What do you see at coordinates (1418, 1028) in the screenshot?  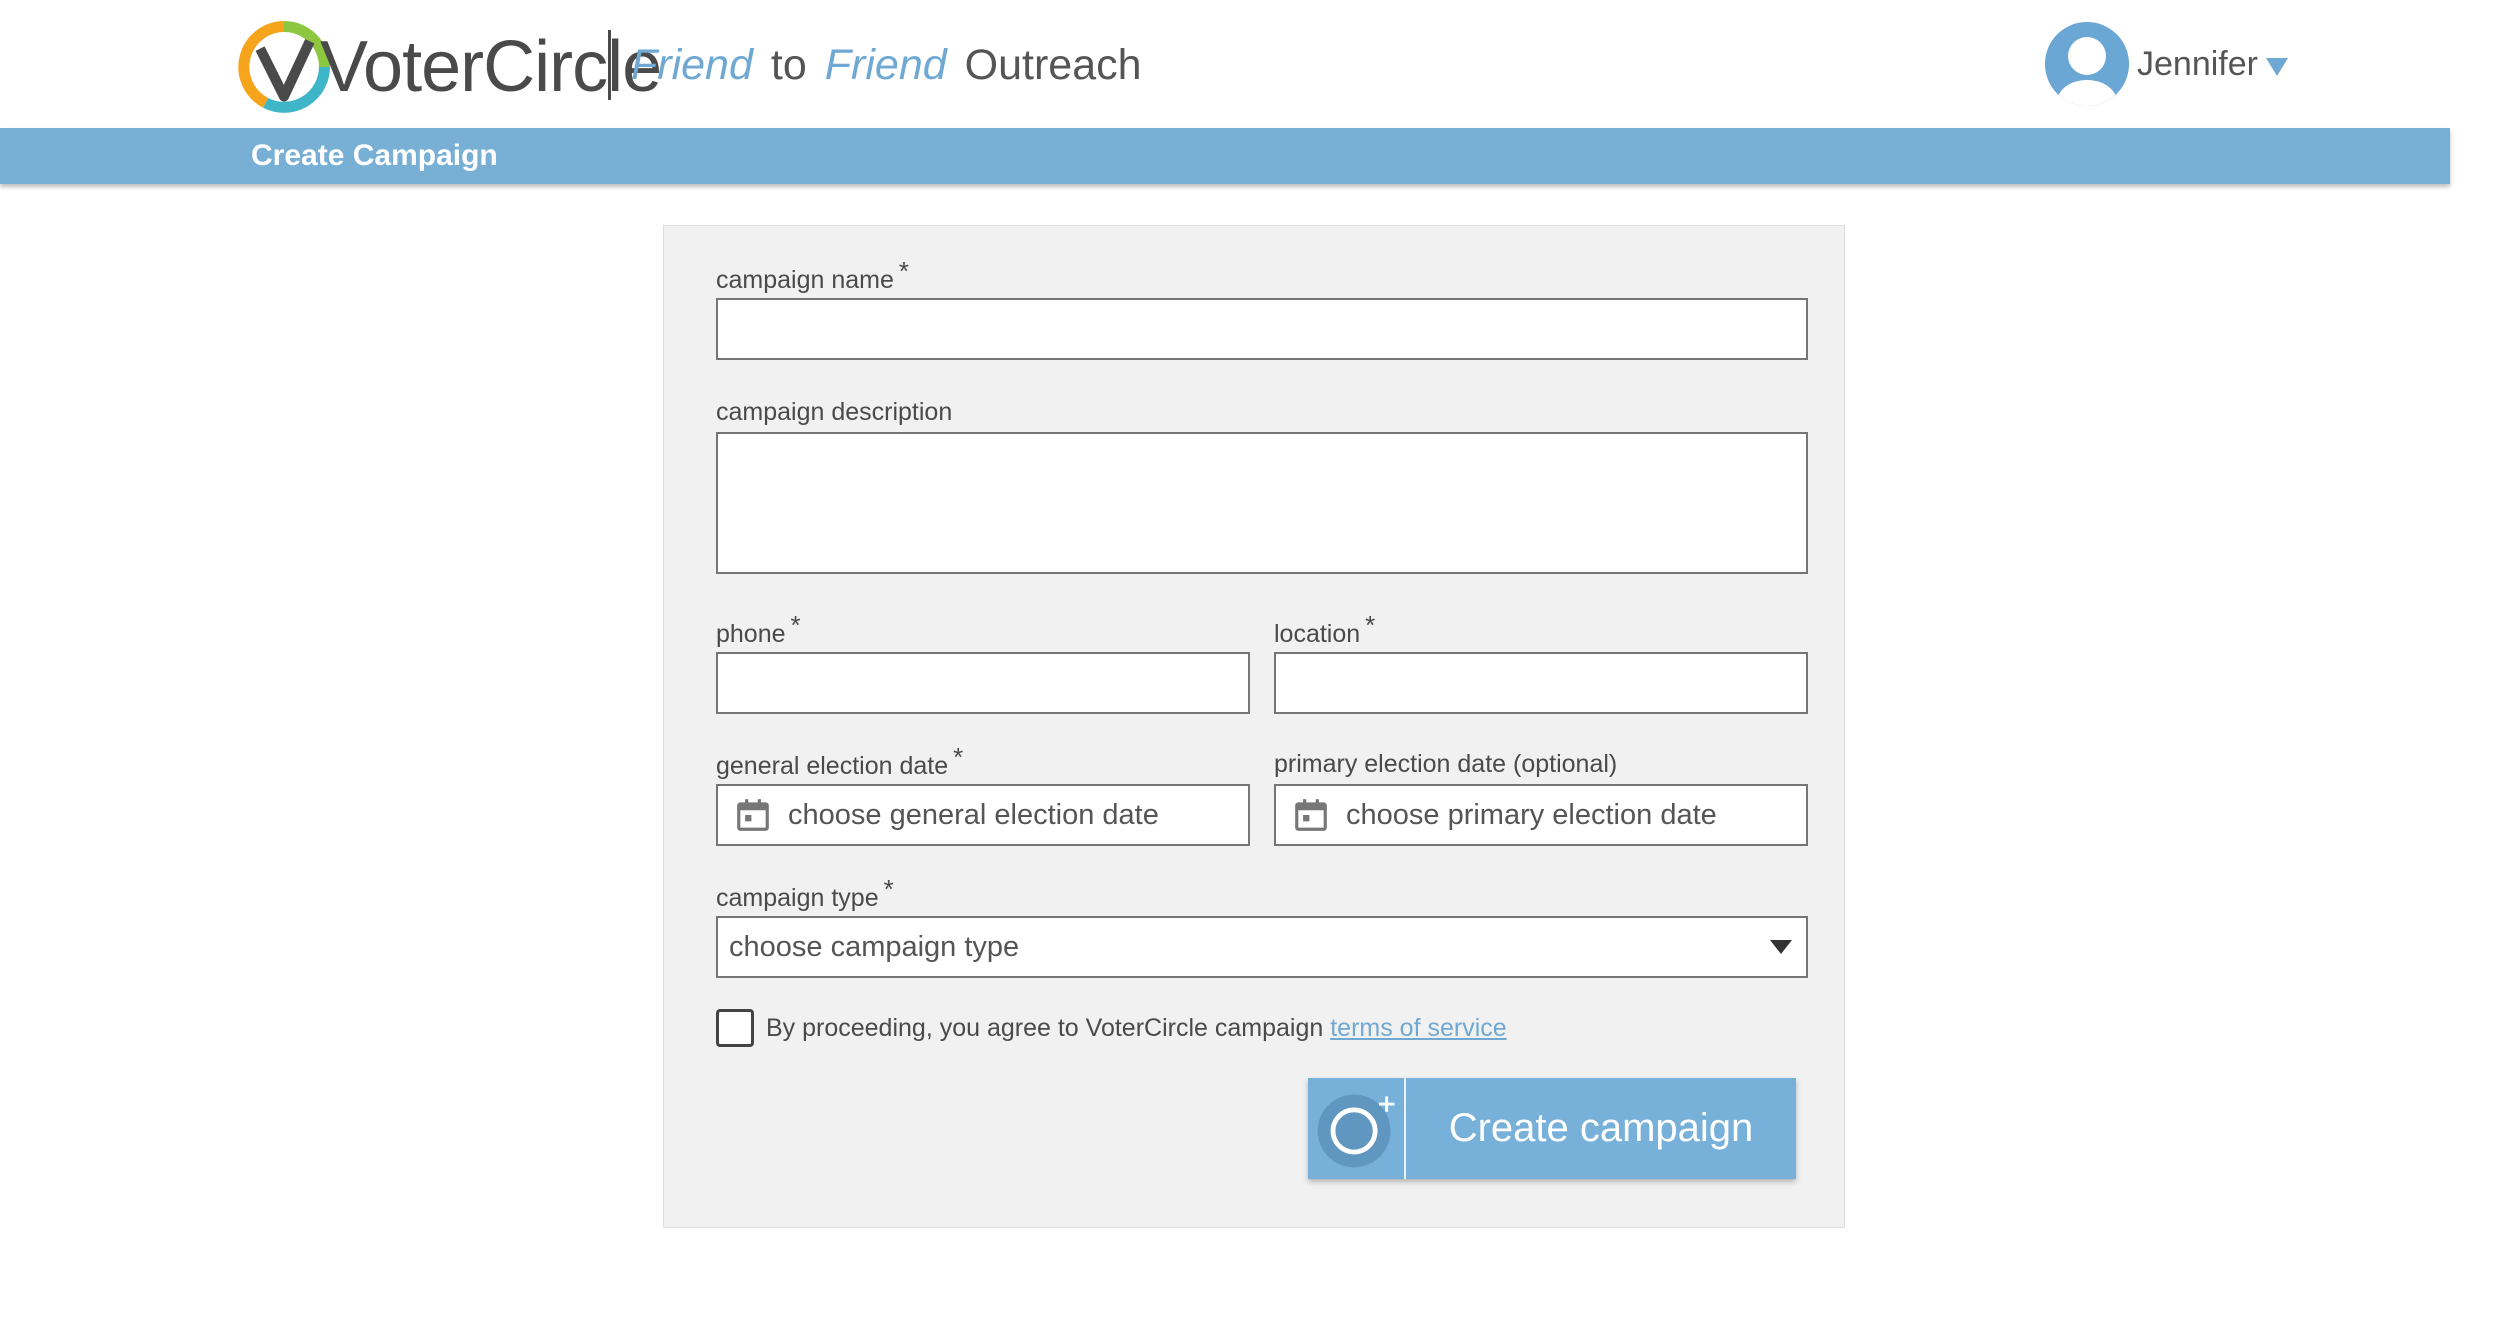 I see `terms-of-service-link: terms of service` at bounding box center [1418, 1028].